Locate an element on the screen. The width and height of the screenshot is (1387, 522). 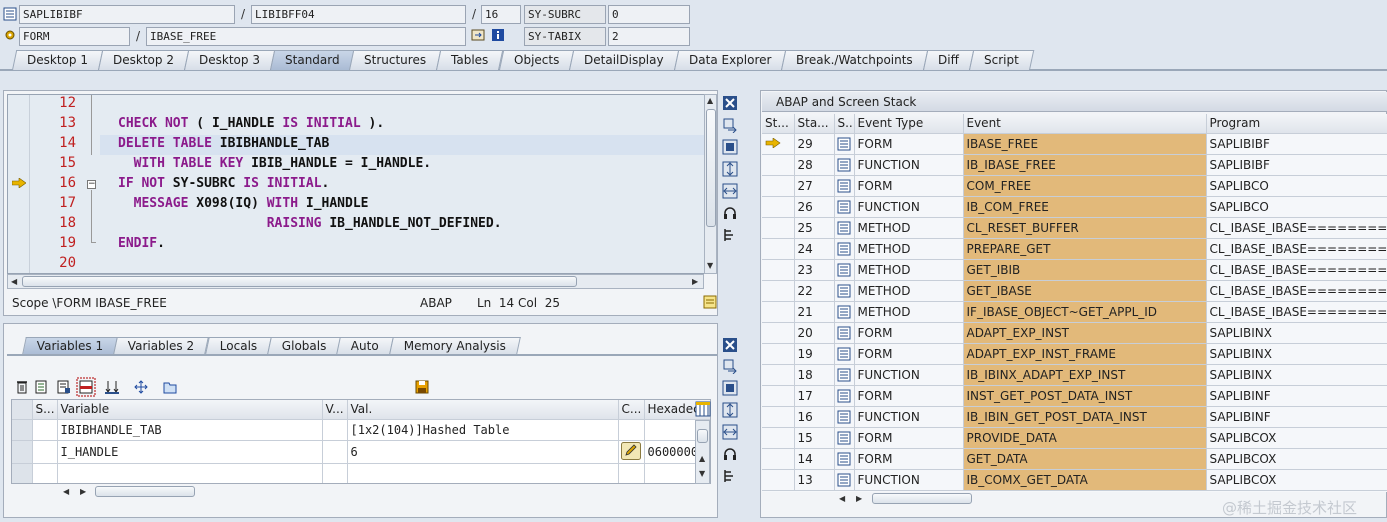
variable-name: IBIBHANDLE_TAB is located at coordinates (190, 430).